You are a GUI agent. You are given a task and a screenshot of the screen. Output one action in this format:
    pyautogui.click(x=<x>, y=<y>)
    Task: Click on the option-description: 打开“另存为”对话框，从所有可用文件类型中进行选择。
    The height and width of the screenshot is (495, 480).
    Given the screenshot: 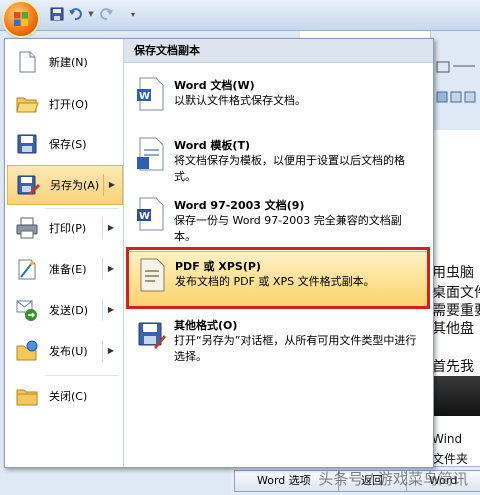 What is the action you would take?
    pyautogui.click(x=295, y=348)
    